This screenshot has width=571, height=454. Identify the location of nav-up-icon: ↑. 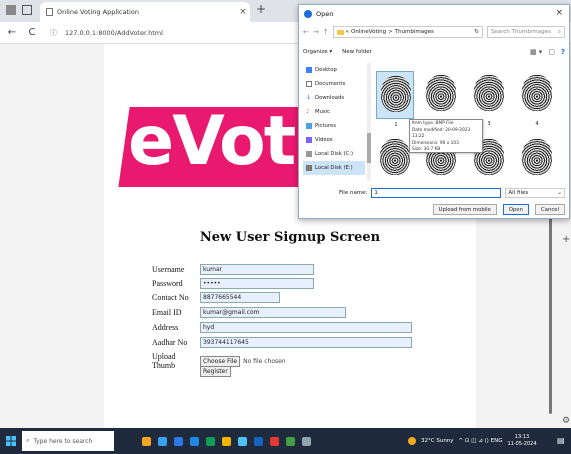
(326, 32).